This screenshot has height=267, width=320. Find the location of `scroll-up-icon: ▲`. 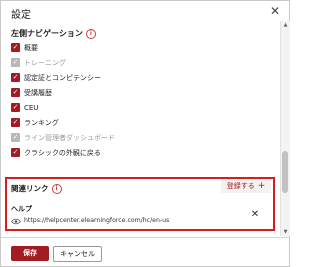

scroll-up-icon: ▲ is located at coordinates (285, 25).